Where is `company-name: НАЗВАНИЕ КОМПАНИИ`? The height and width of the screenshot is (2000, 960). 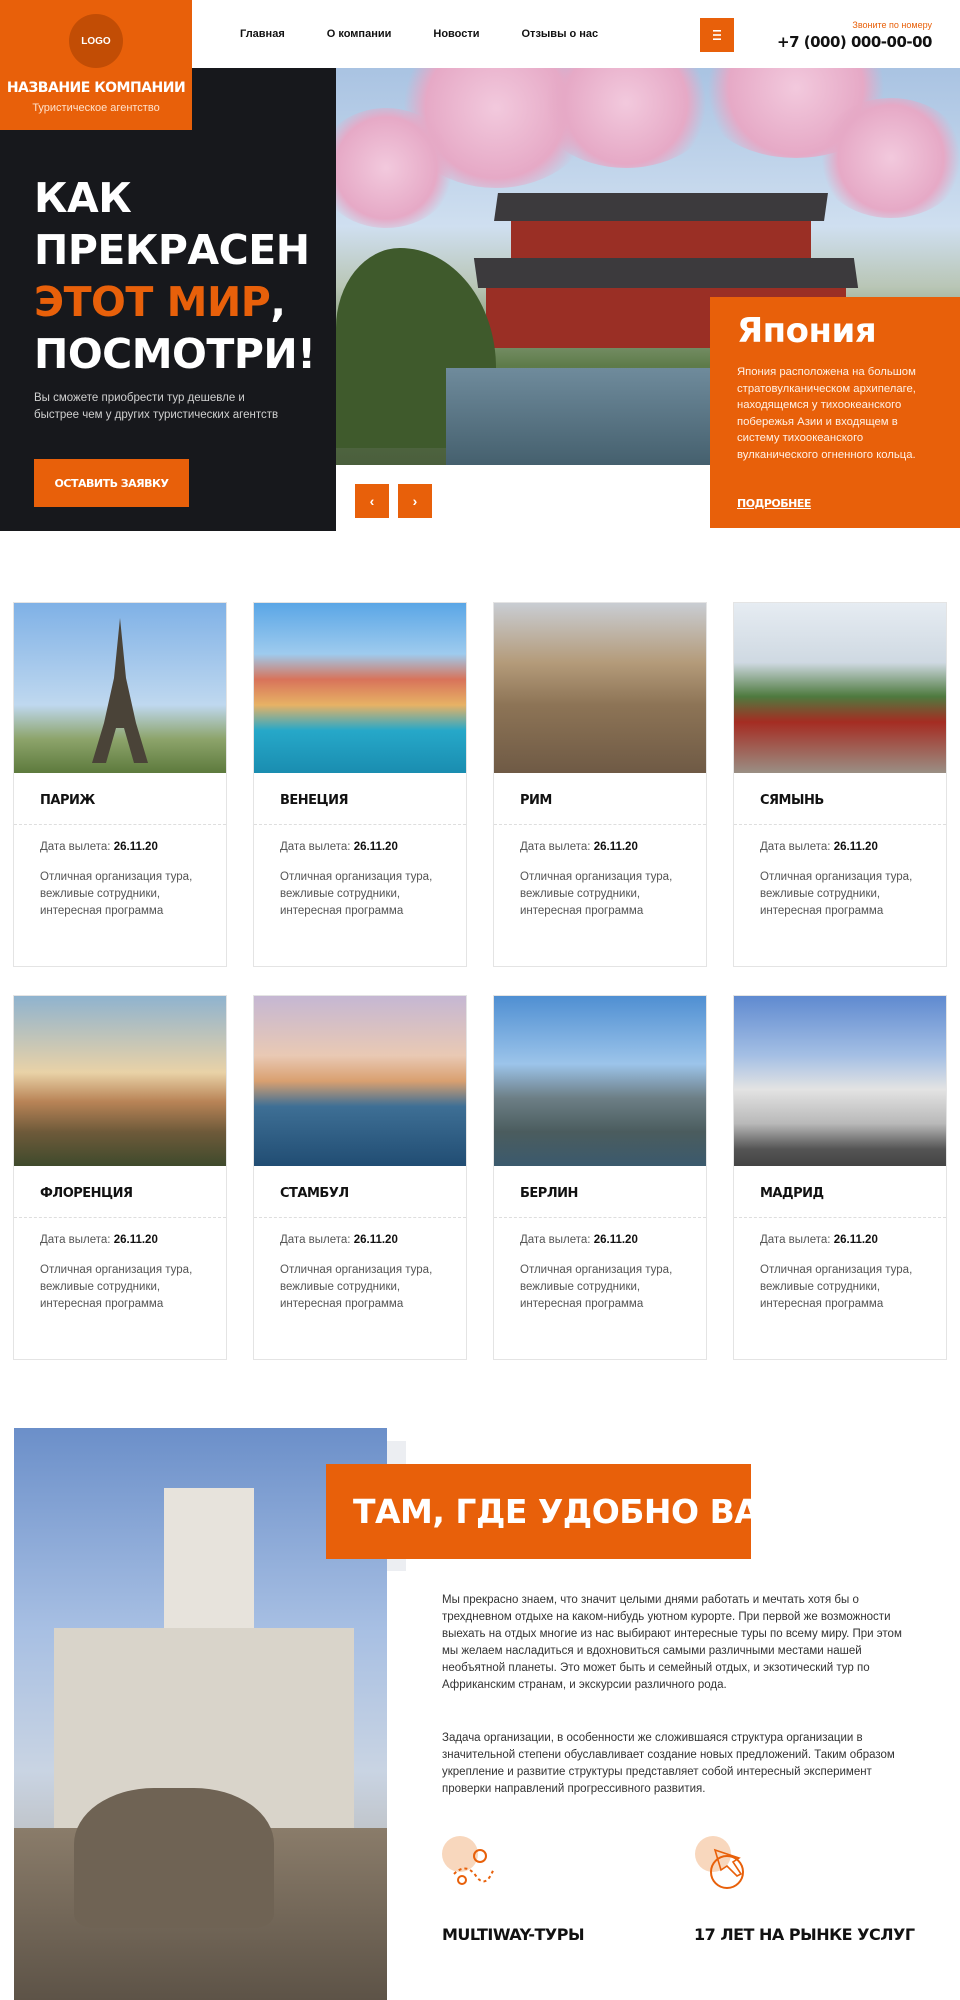 company-name: НАЗВАНИЕ КОМПАНИИ is located at coordinates (96, 88).